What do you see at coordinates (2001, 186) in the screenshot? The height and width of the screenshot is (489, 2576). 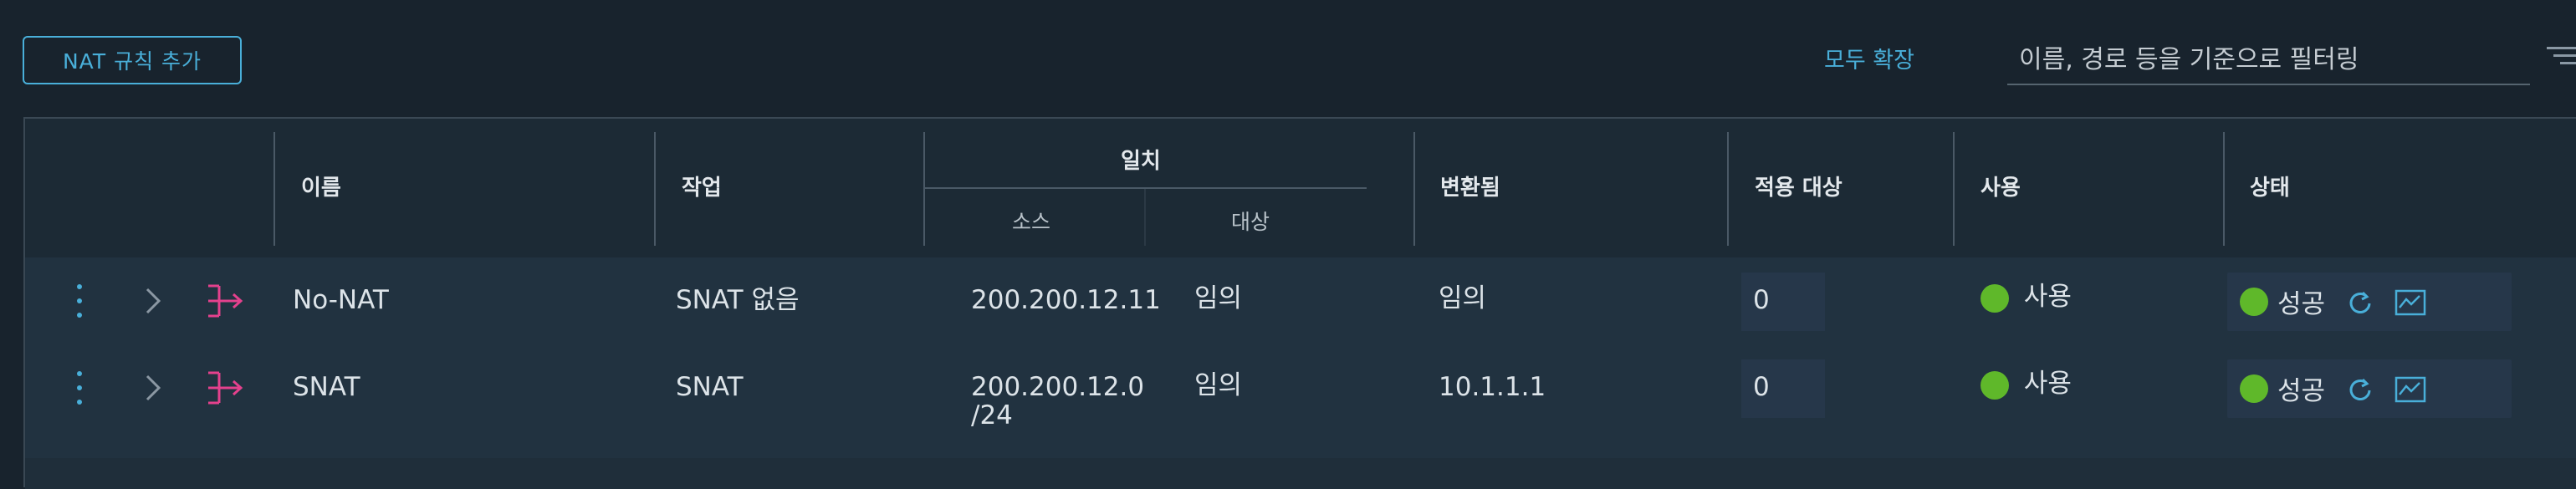 I see `column-header-enabled: 사용` at bounding box center [2001, 186].